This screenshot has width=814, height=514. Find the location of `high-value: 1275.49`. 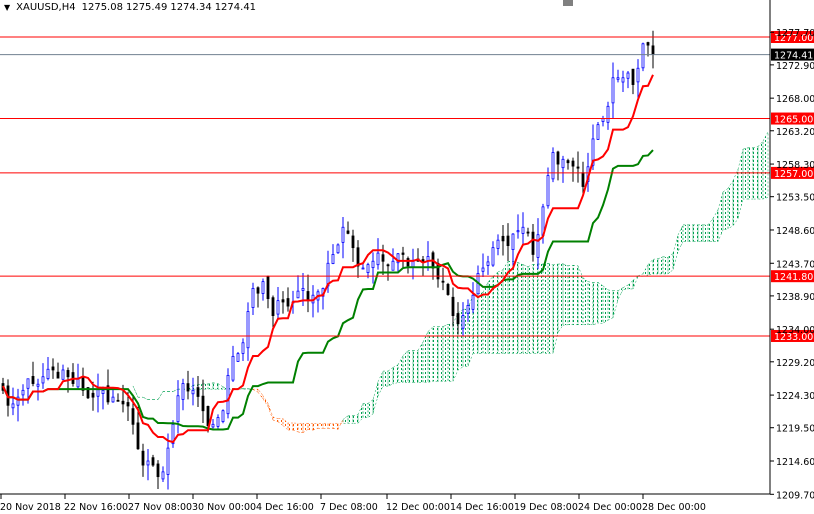

high-value: 1275.49 is located at coordinates (146, 7).